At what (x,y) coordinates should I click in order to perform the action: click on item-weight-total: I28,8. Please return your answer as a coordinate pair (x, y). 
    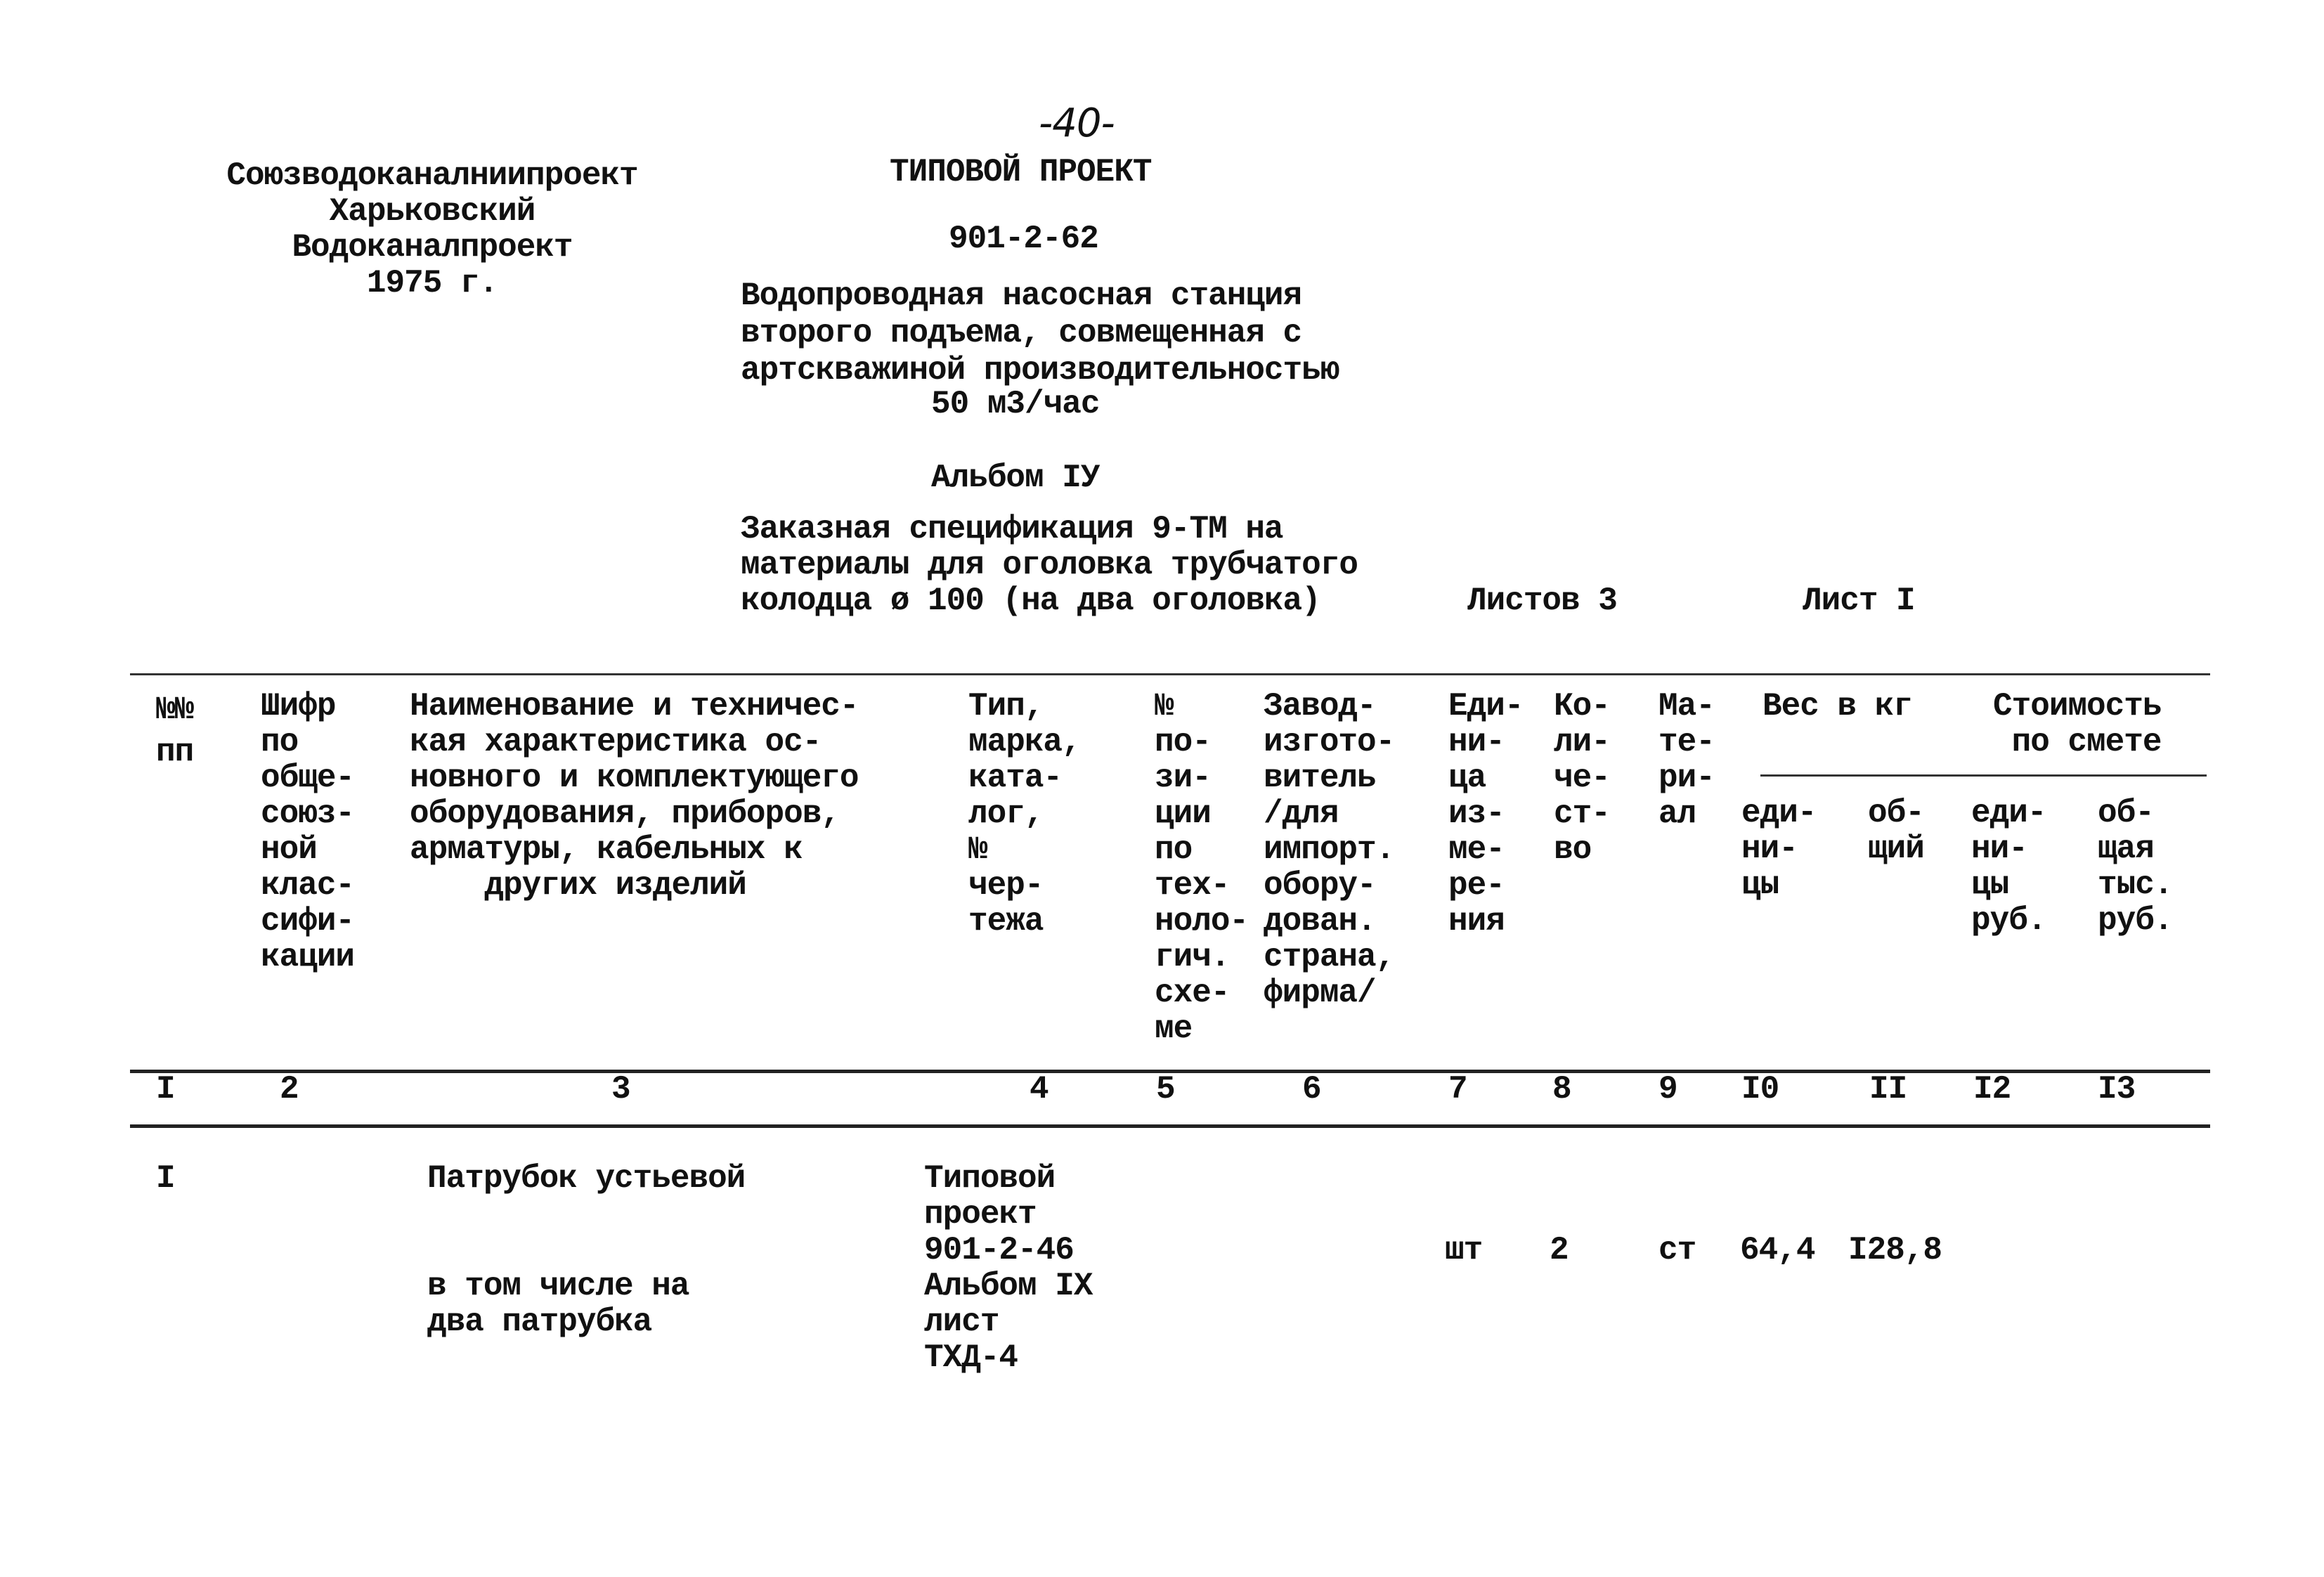
    Looking at the image, I should click on (1895, 1250).